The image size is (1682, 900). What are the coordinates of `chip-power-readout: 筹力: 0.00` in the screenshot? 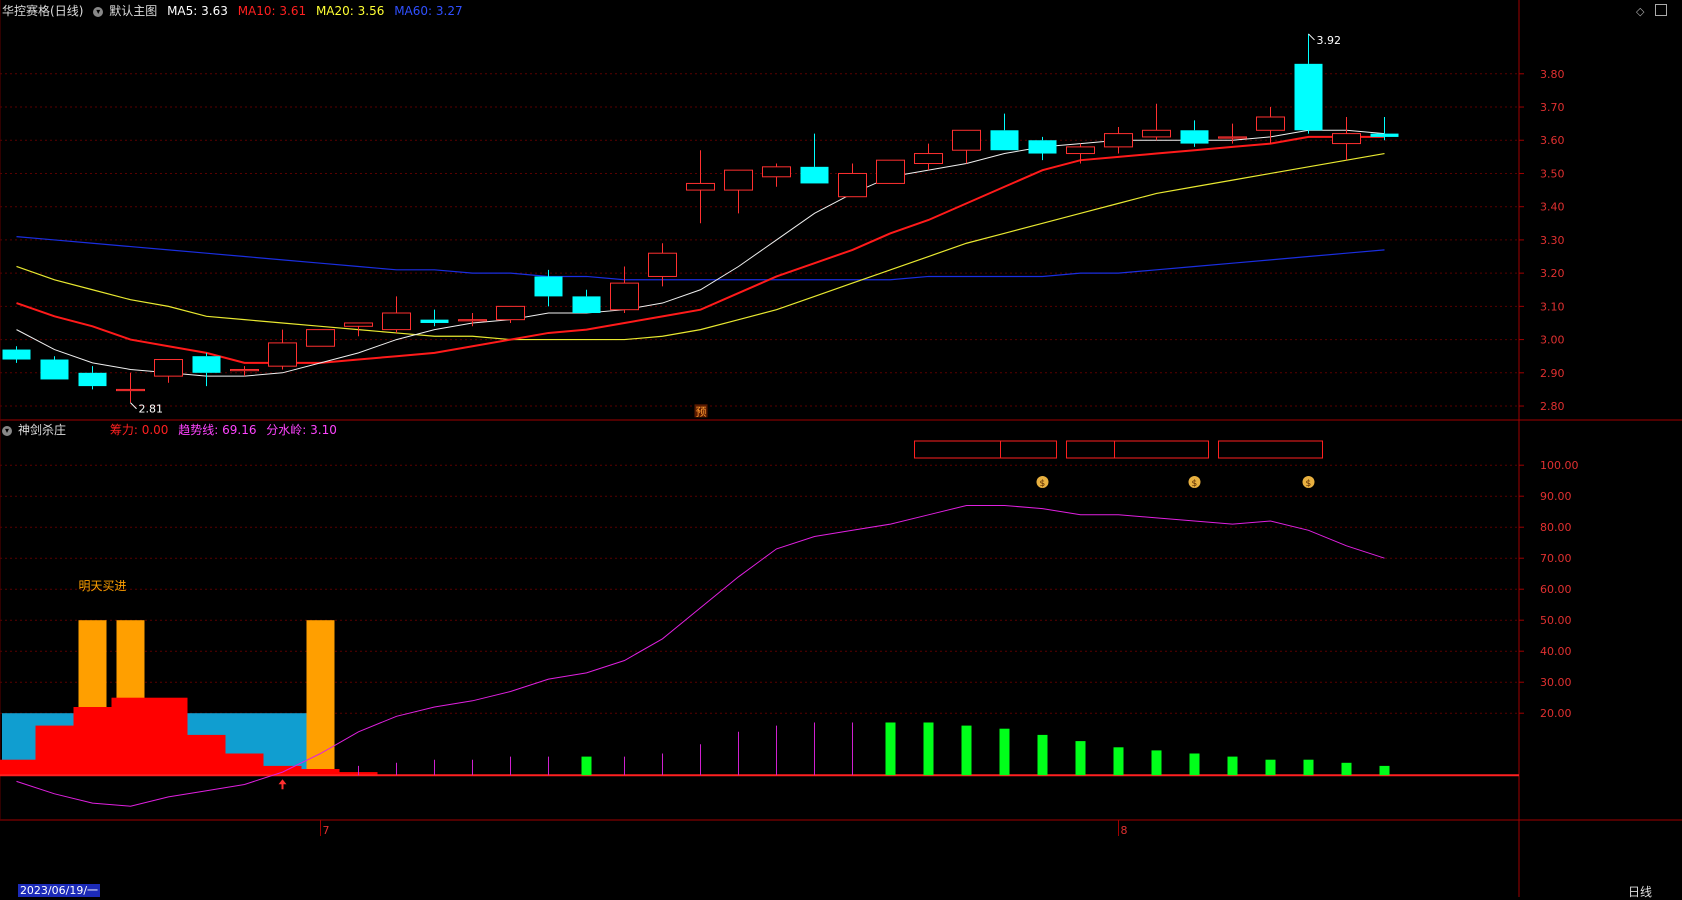 It's located at (139, 430).